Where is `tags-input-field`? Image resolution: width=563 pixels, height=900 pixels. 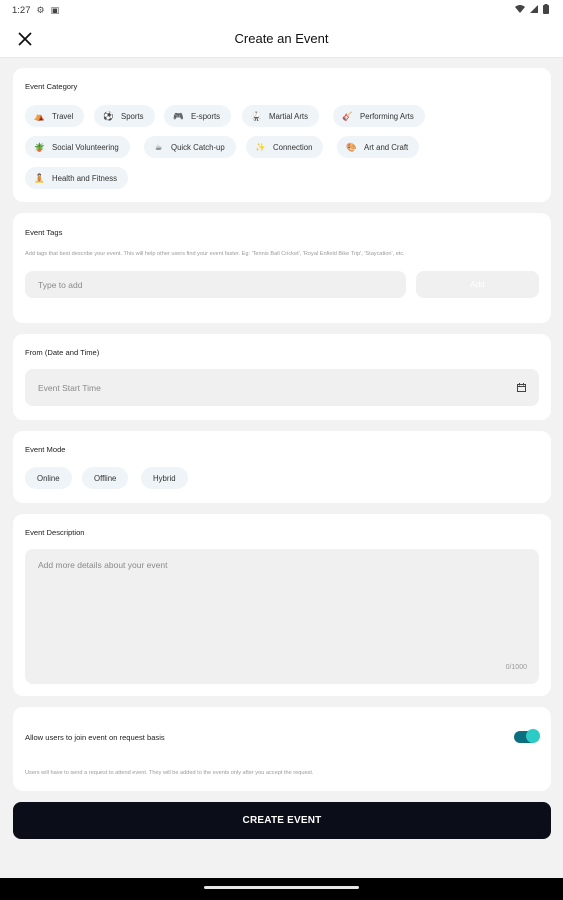
tags-input-field is located at coordinates (215, 284).